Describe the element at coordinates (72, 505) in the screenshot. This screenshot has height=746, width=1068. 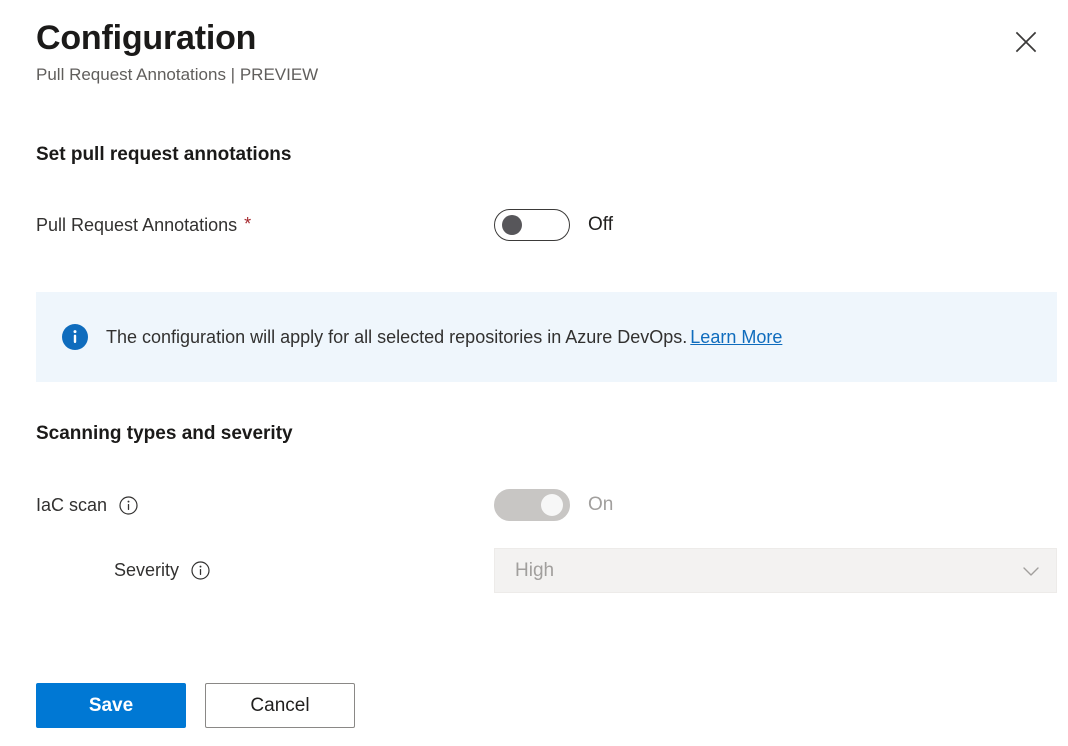
I see `label-text: IaC scan` at that location.